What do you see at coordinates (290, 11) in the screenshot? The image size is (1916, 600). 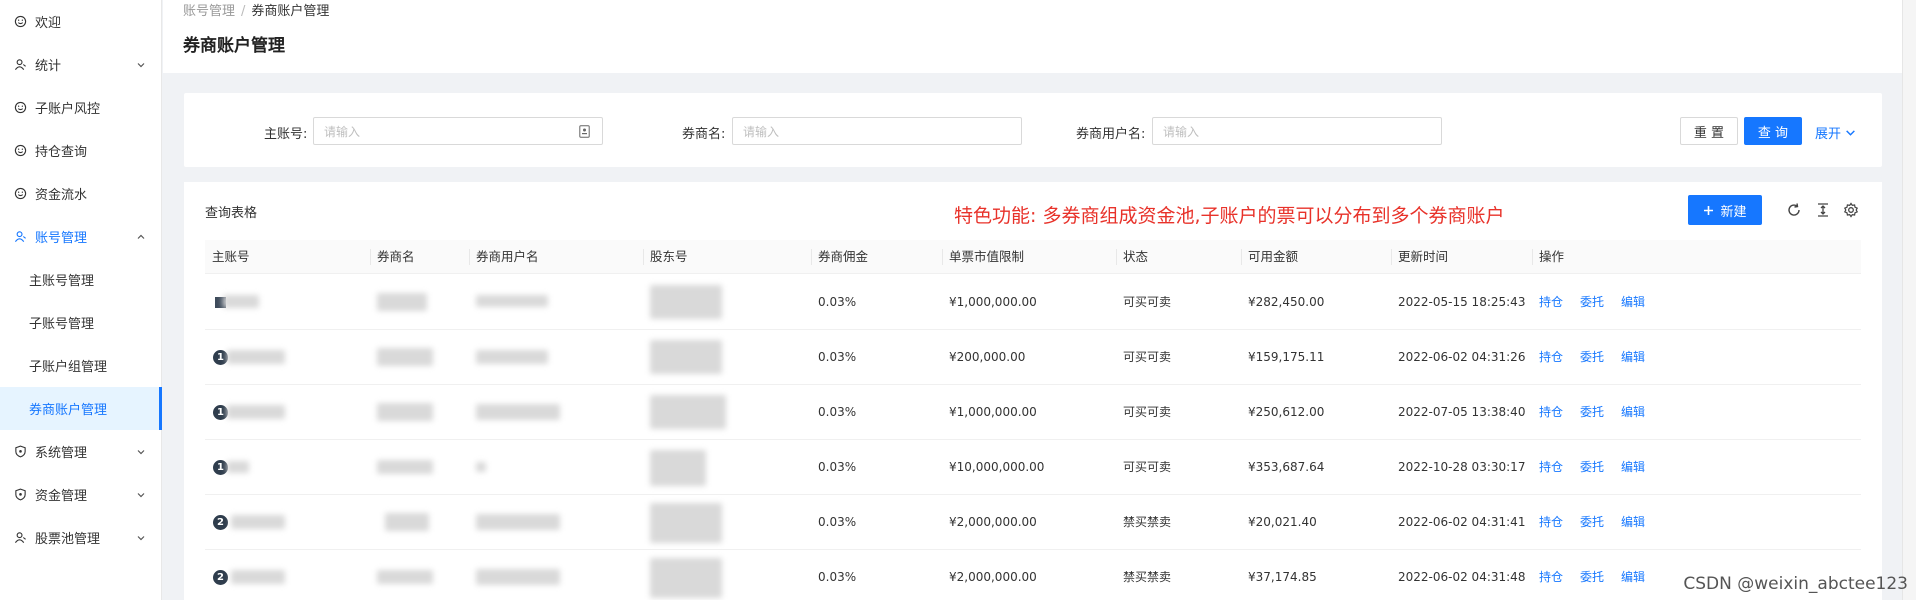 I see `breadcrumb-item-current: 券商账户管理` at bounding box center [290, 11].